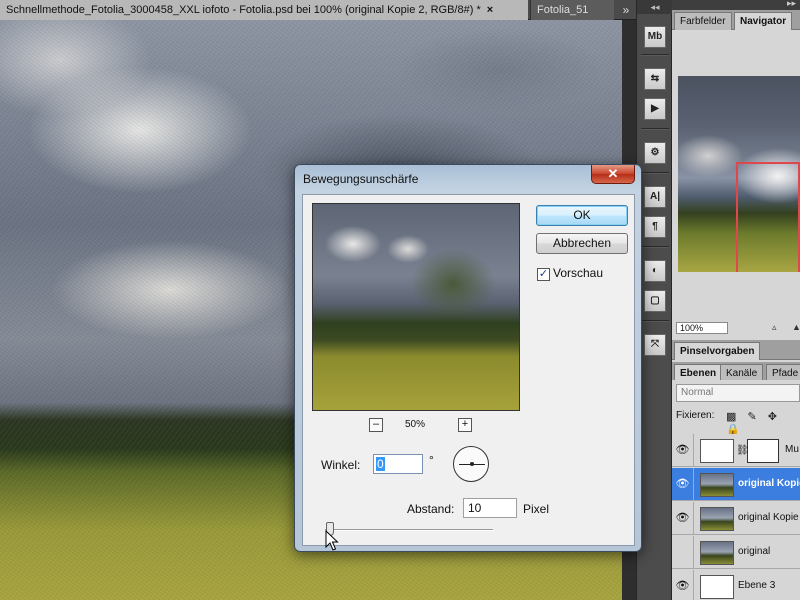 The image size is (800, 600). What do you see at coordinates (578, 273) in the screenshot?
I see `preview-checkbox-label: Vorschau` at bounding box center [578, 273].